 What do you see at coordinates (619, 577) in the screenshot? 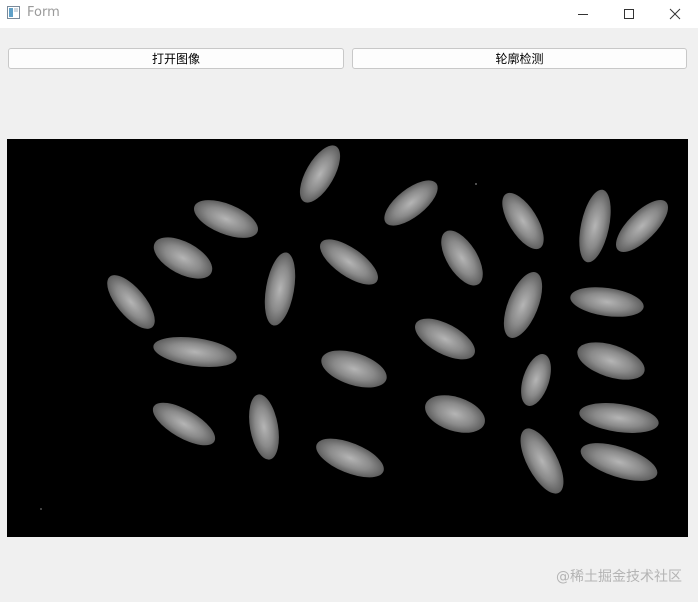
I see `watermark: @稀土掘金技术社区` at bounding box center [619, 577].